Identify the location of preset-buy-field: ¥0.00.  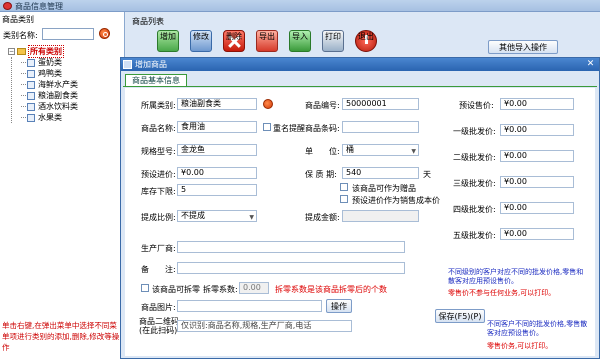
(217, 173).